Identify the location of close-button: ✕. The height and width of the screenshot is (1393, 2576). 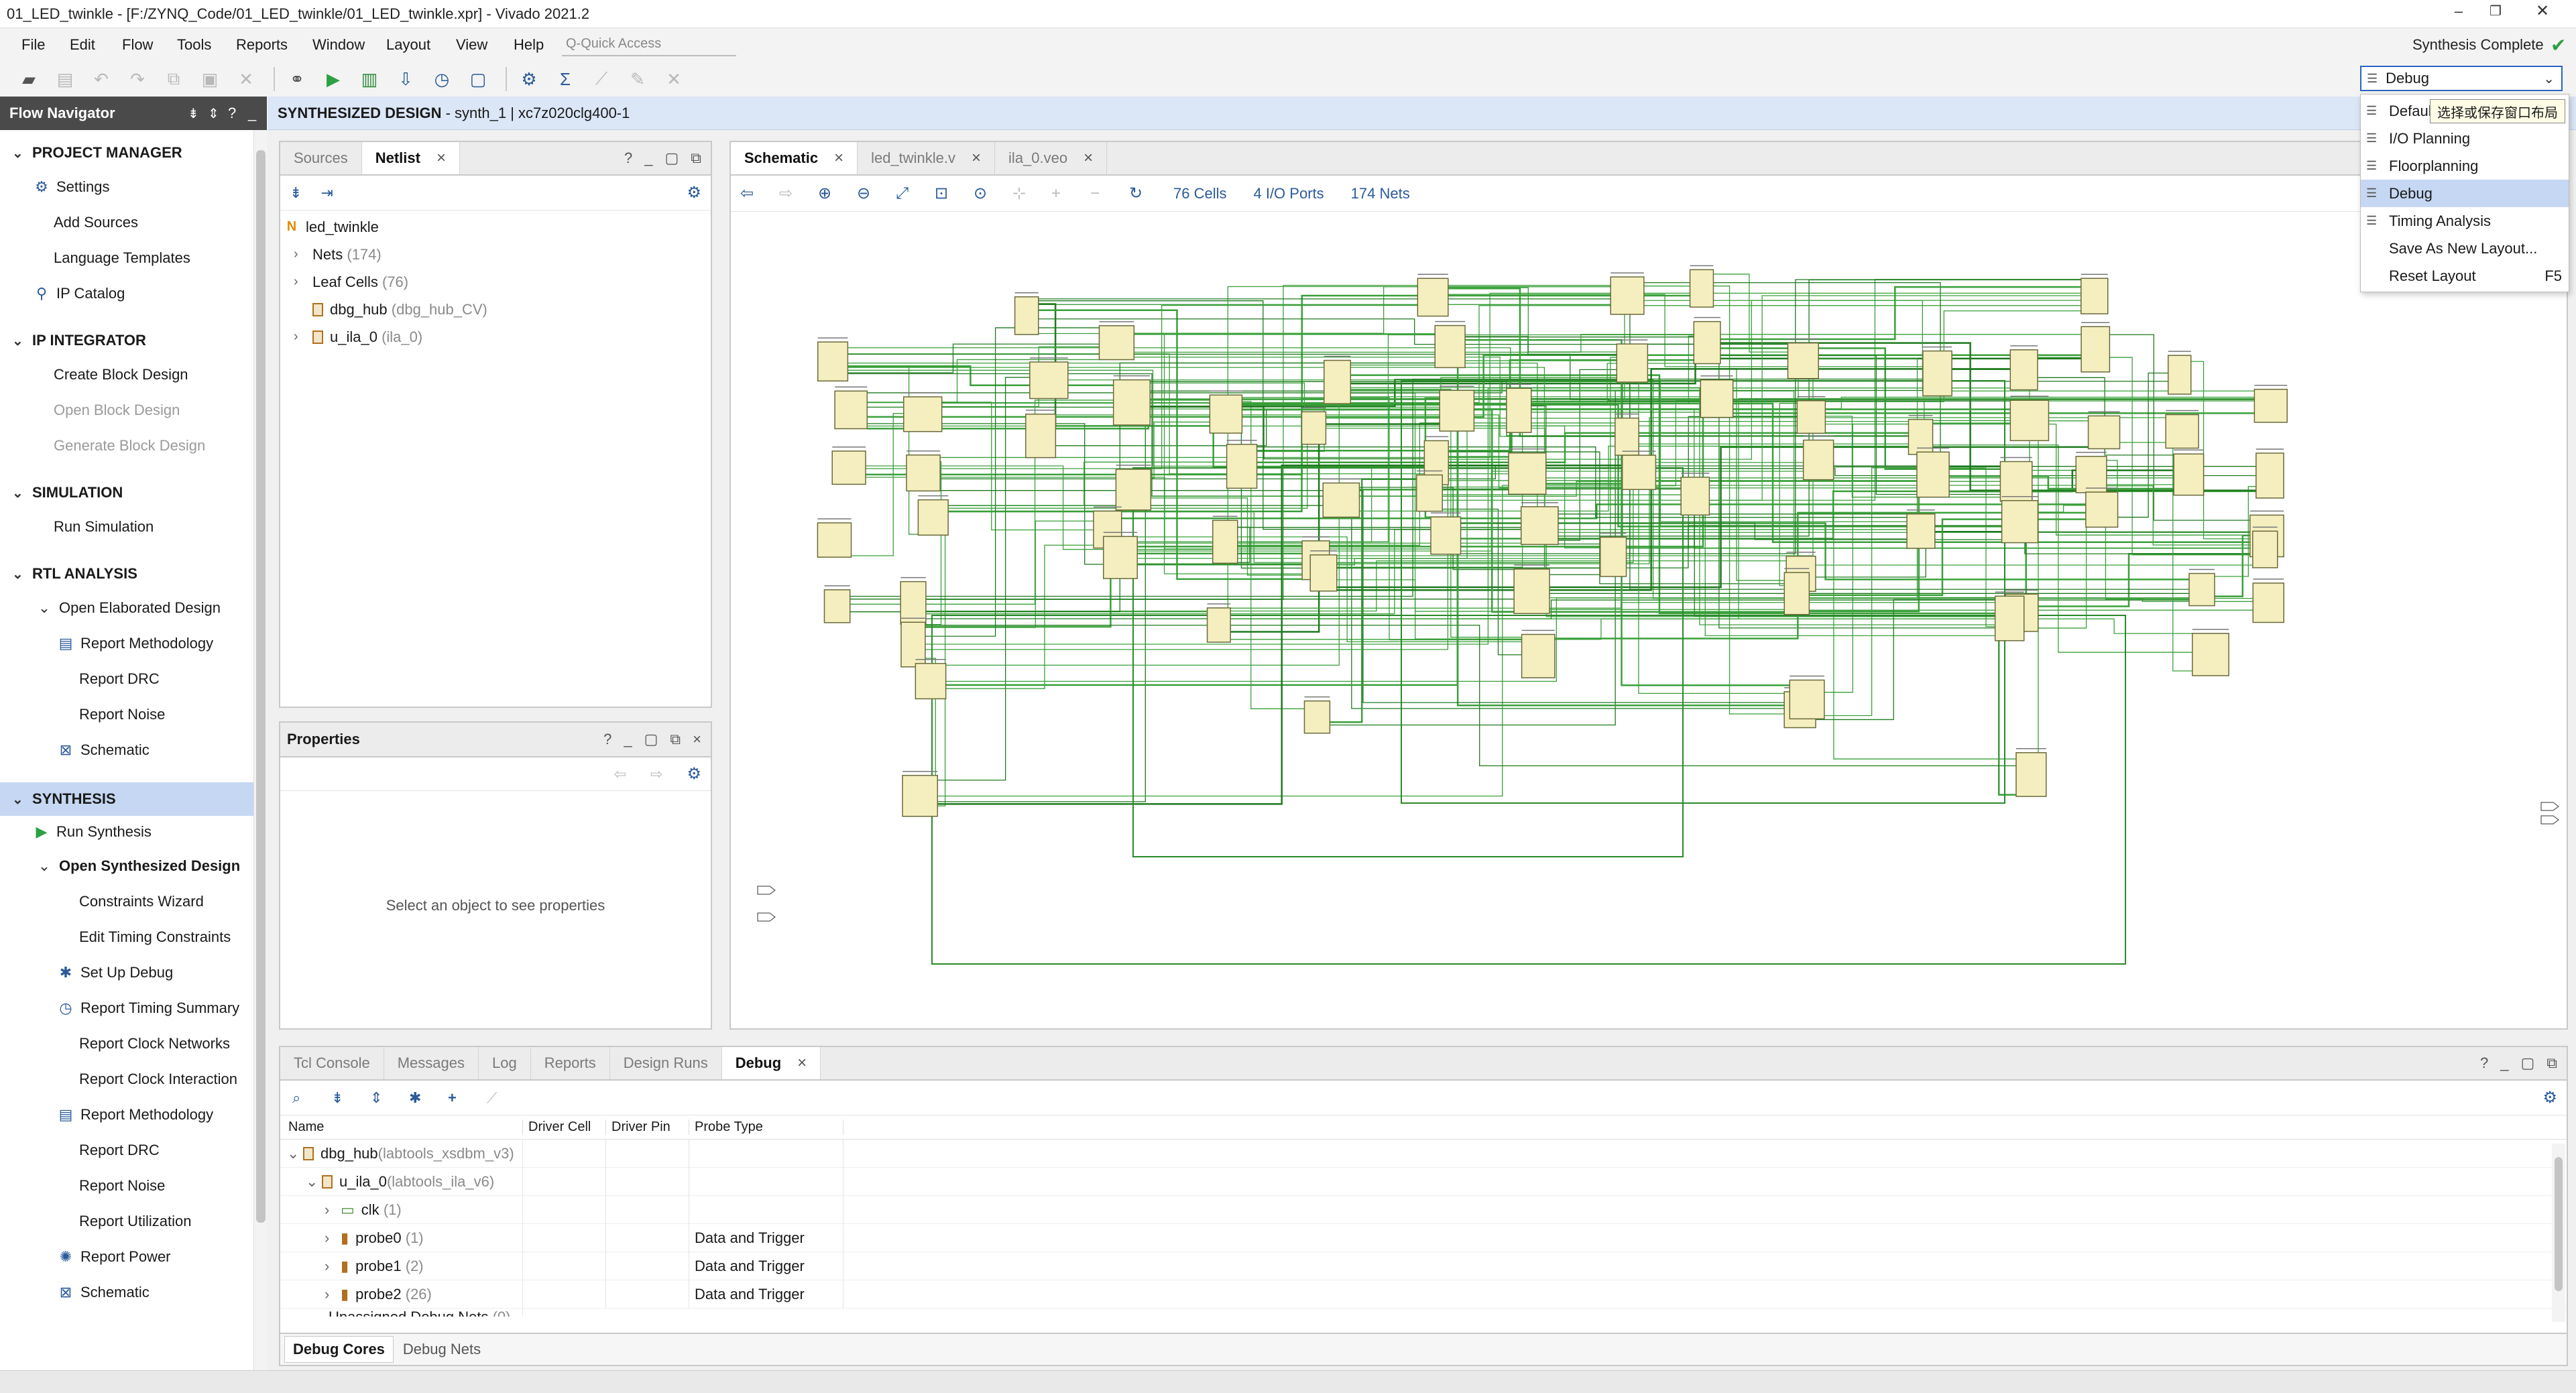
(2542, 11).